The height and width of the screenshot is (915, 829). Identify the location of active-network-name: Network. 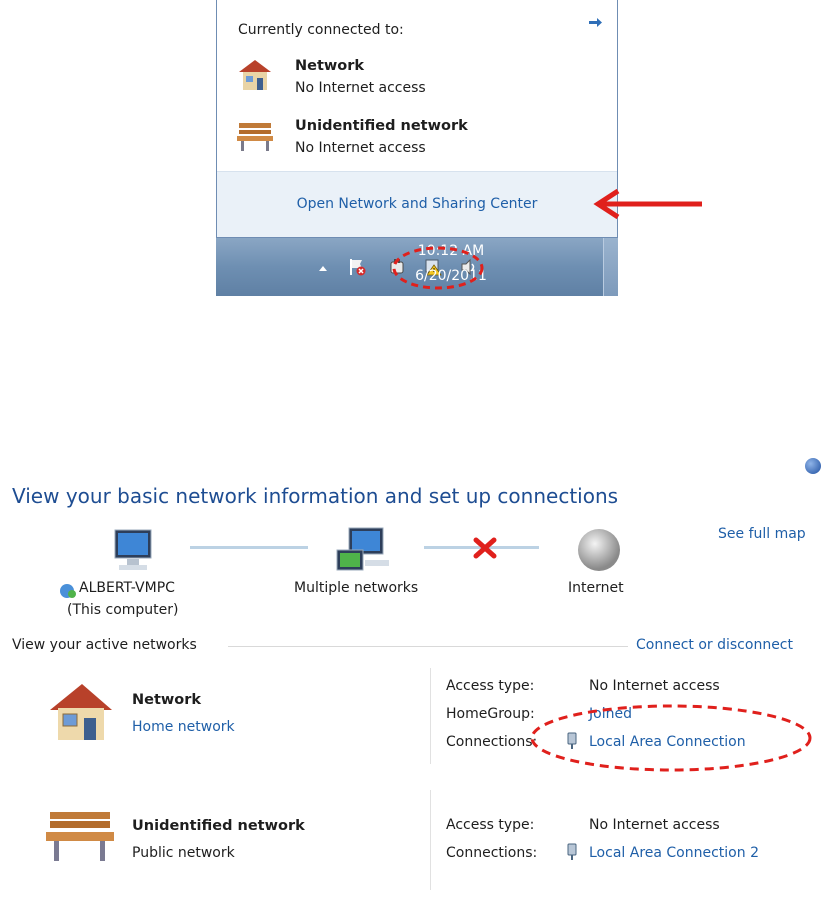
(167, 700).